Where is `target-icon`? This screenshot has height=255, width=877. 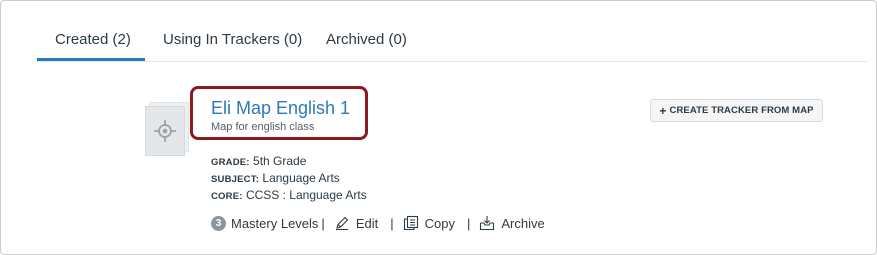 target-icon is located at coordinates (165, 131).